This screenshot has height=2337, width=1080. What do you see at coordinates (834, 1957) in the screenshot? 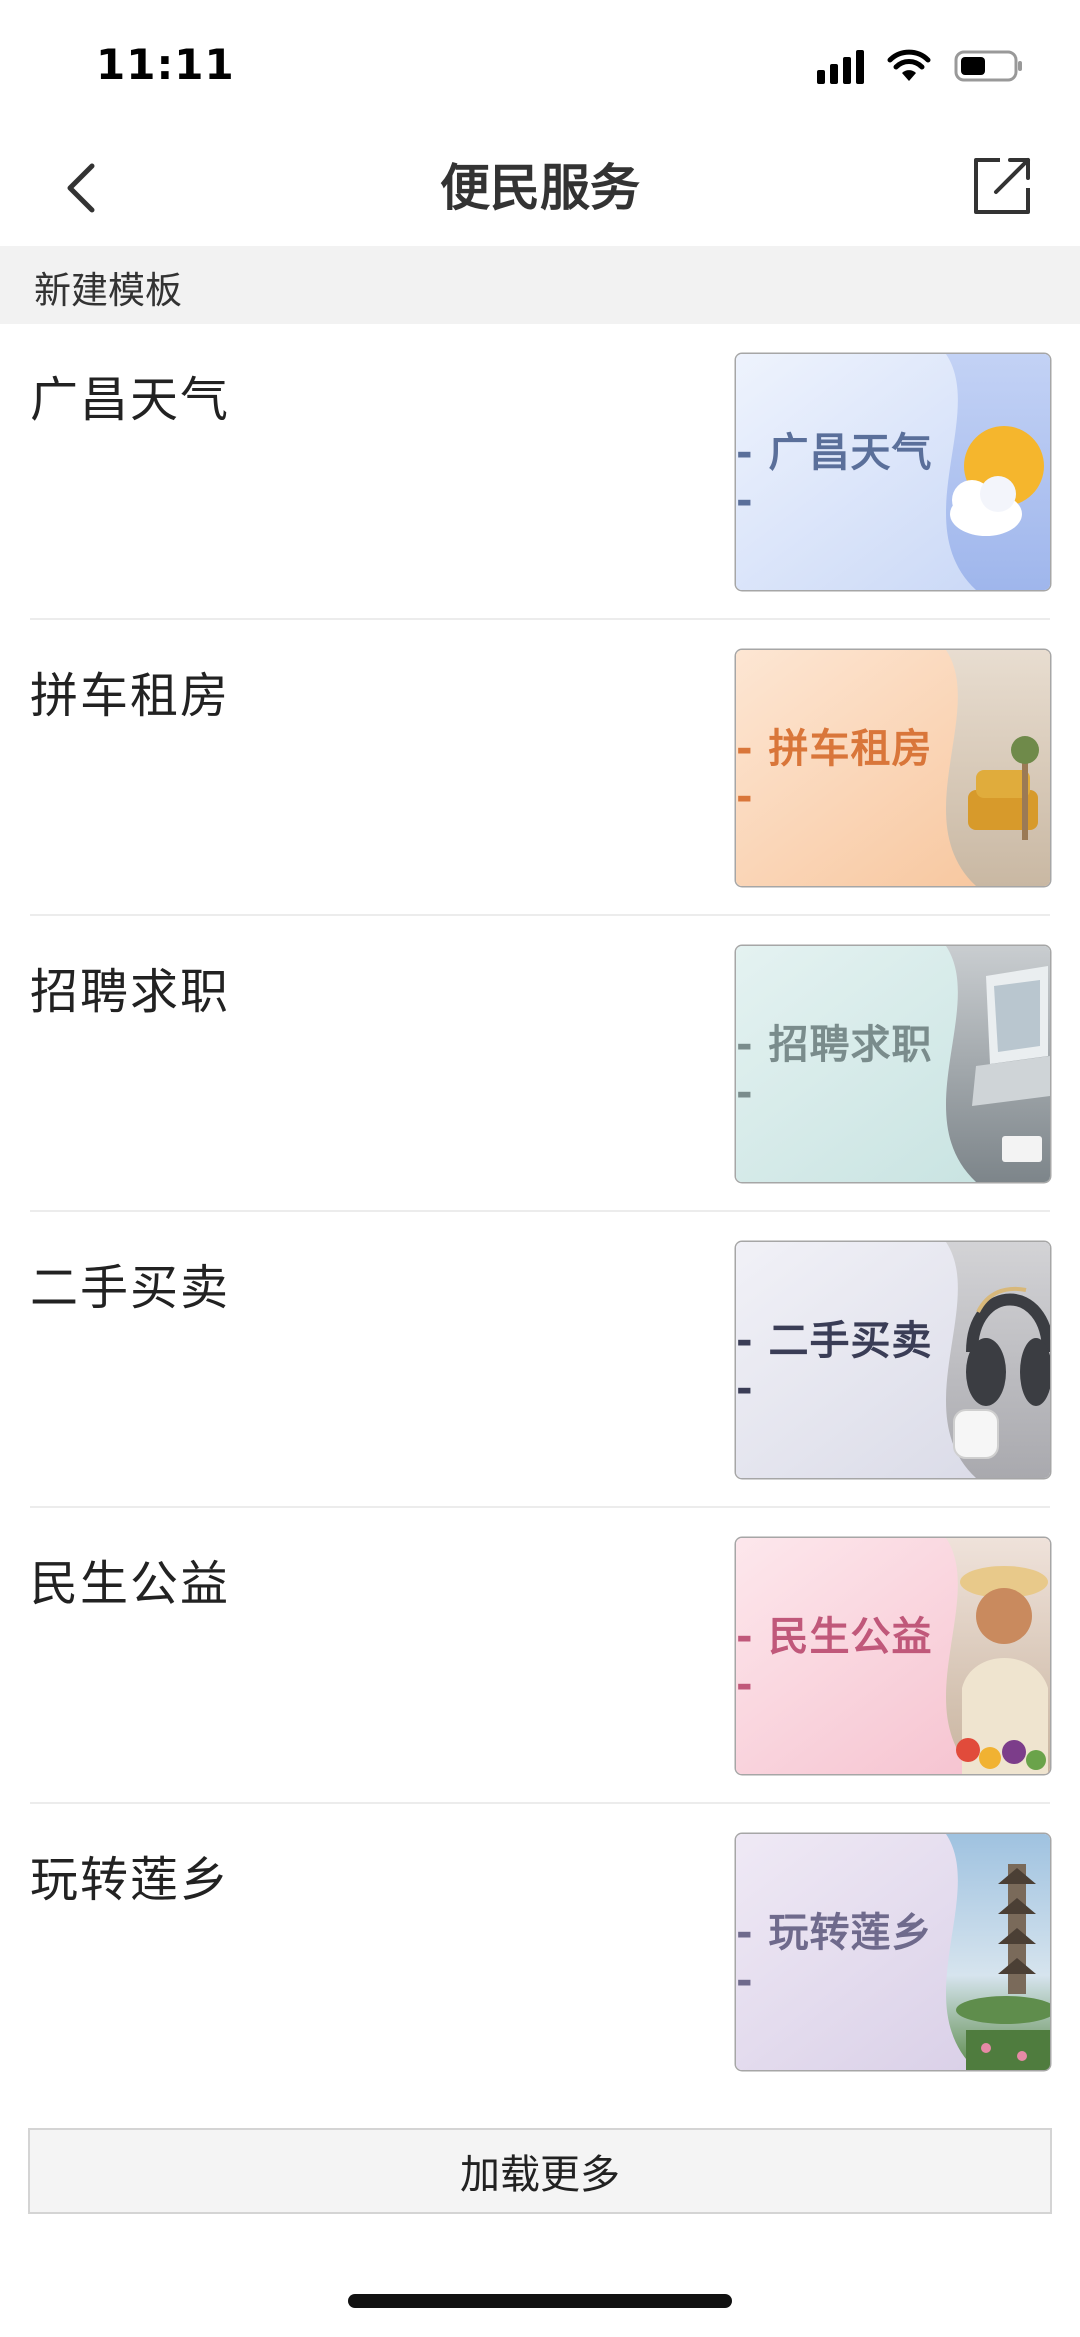
I see `thumbnail-label: - 玩转莲乡 -` at bounding box center [834, 1957].